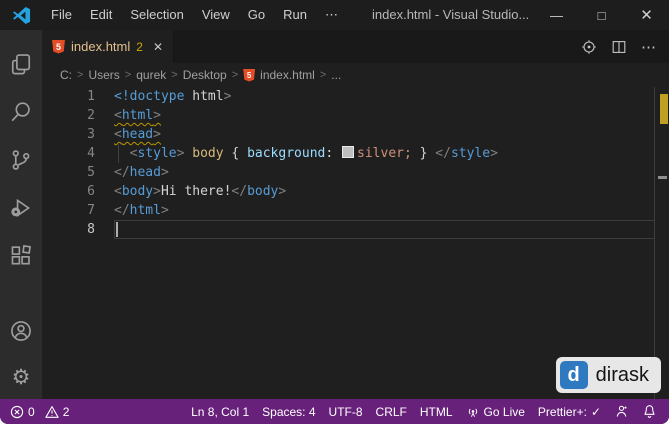 The width and height of the screenshot is (669, 424). I want to click on explorer-icon, so click(21, 64).